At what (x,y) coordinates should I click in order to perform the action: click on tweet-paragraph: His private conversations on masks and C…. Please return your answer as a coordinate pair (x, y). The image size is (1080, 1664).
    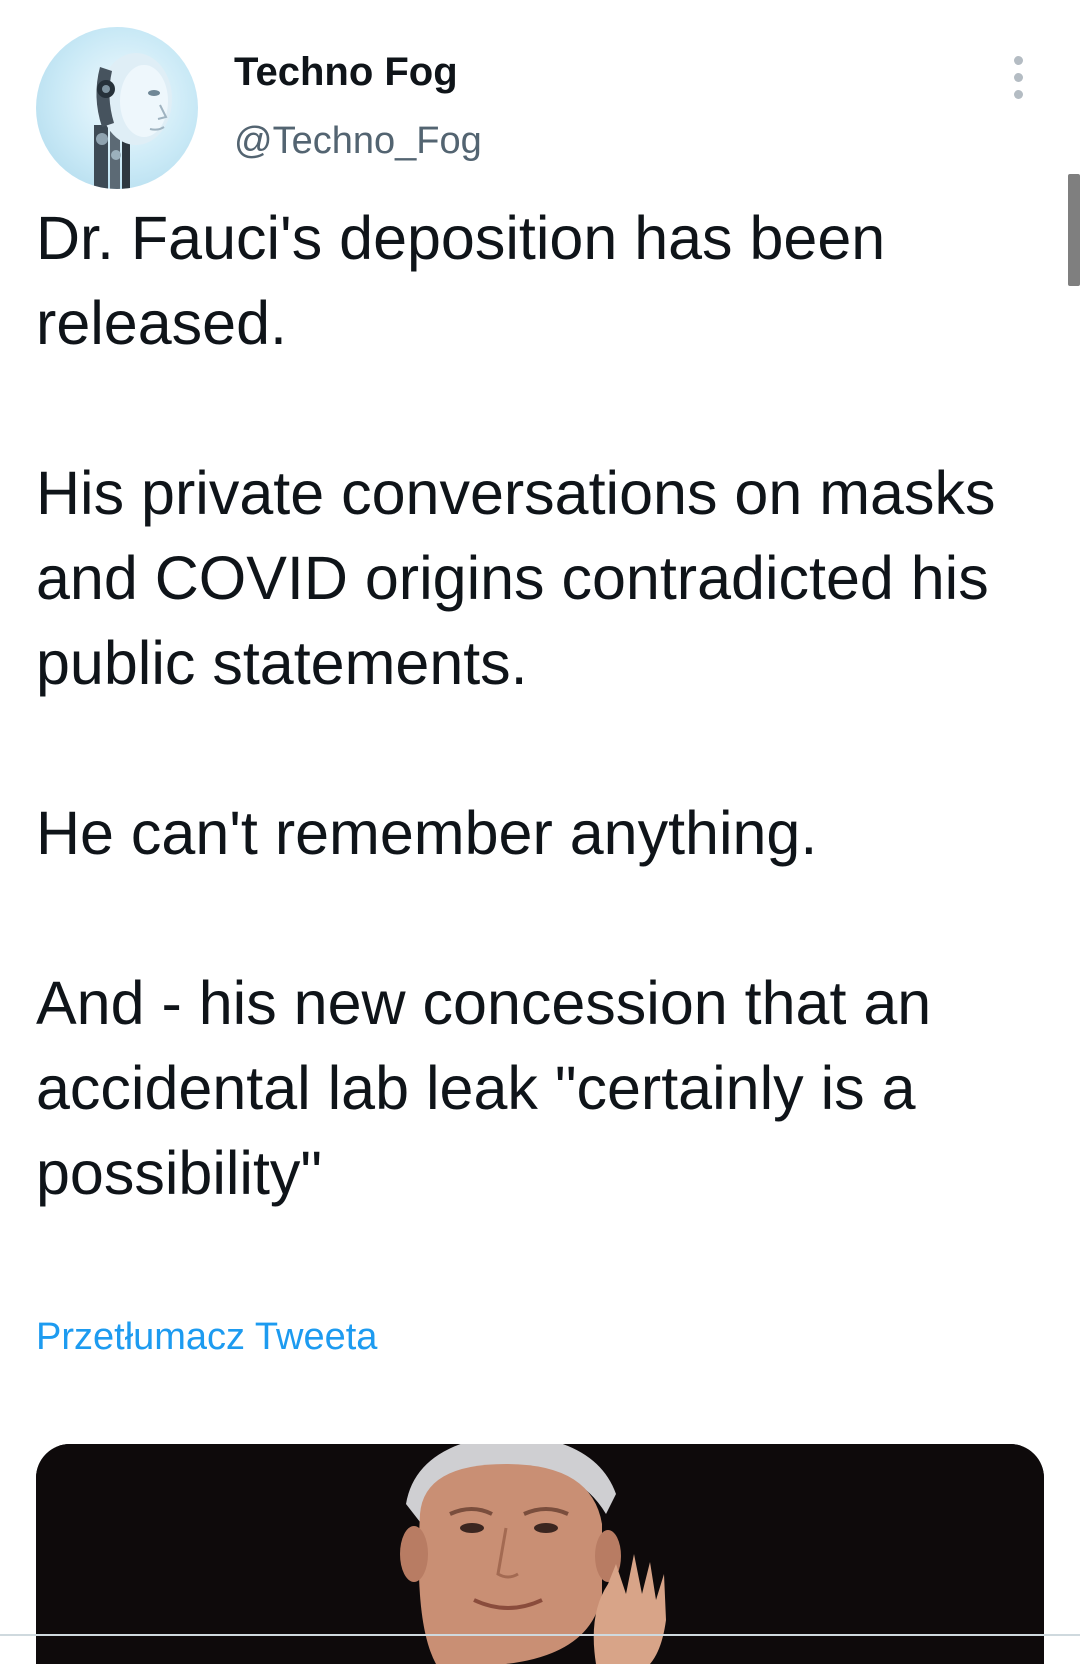
    Looking at the image, I should click on (516, 578).